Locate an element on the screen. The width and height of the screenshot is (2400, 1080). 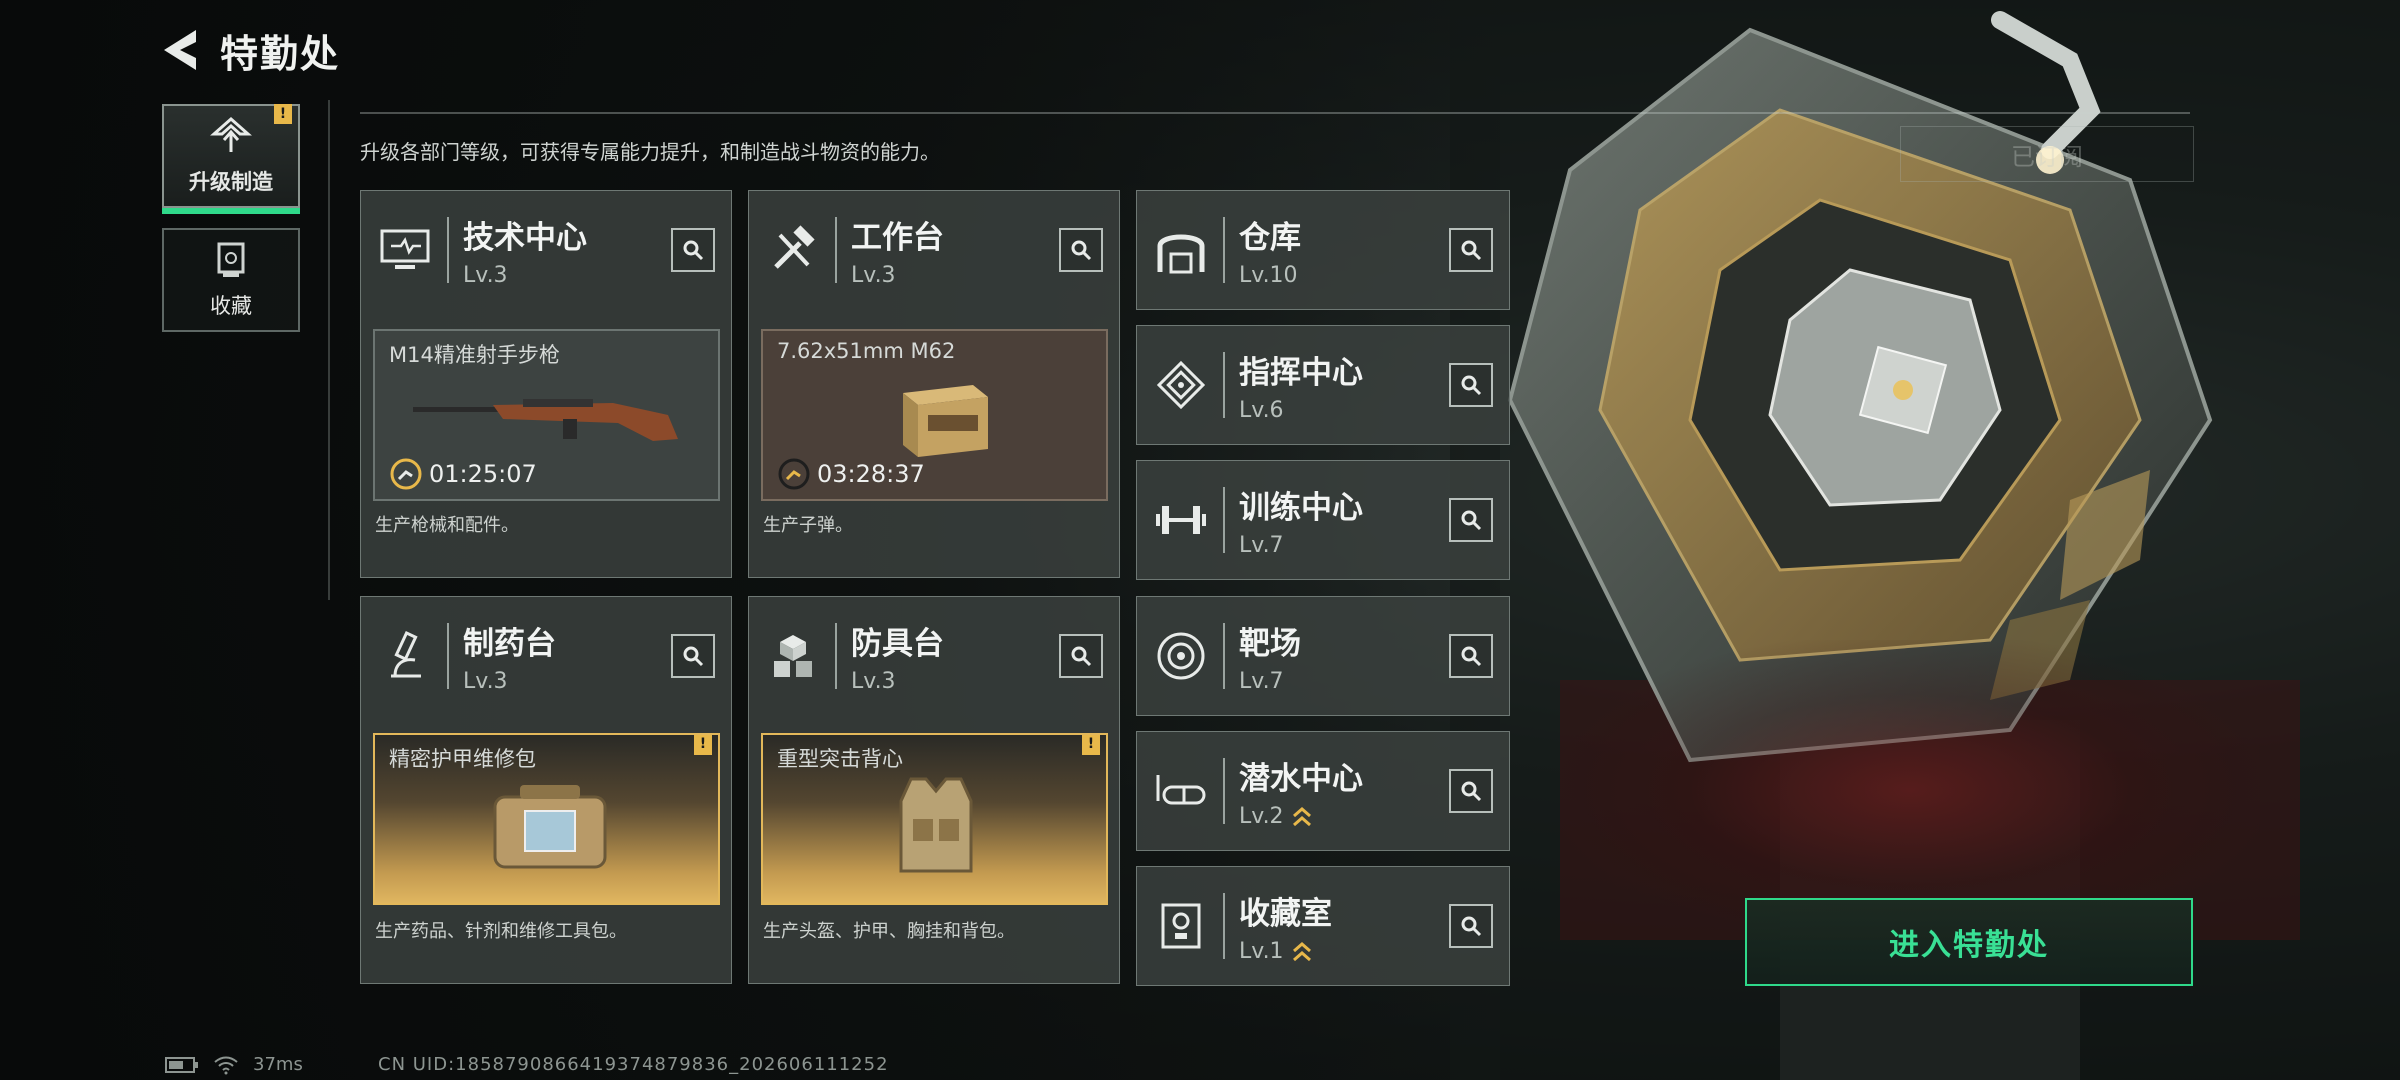
facility-name: 靶场 is located at coordinates (1270, 644).